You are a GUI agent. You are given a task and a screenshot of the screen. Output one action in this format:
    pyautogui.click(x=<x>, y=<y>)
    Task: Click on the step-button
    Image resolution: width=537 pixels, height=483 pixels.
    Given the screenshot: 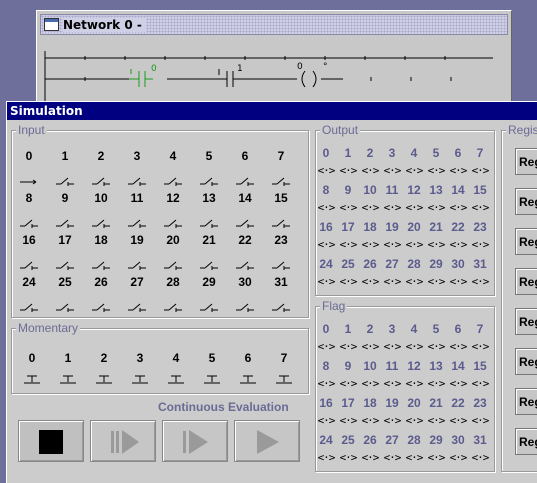 What is the action you would take?
    pyautogui.click(x=123, y=441)
    